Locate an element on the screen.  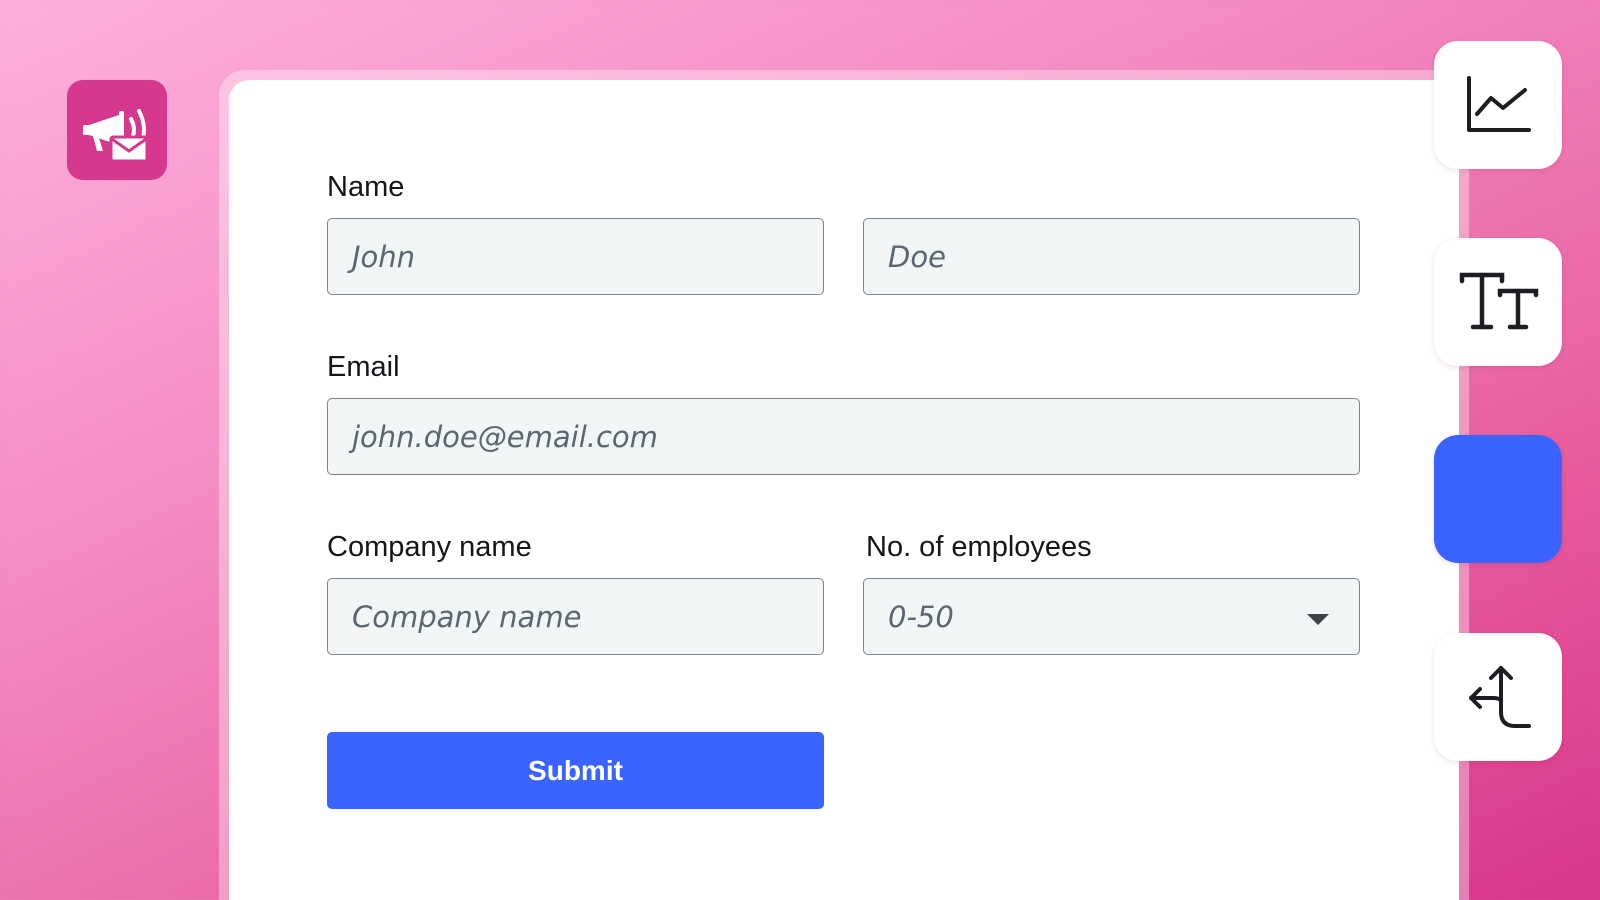
app-logo is located at coordinates (117, 130).